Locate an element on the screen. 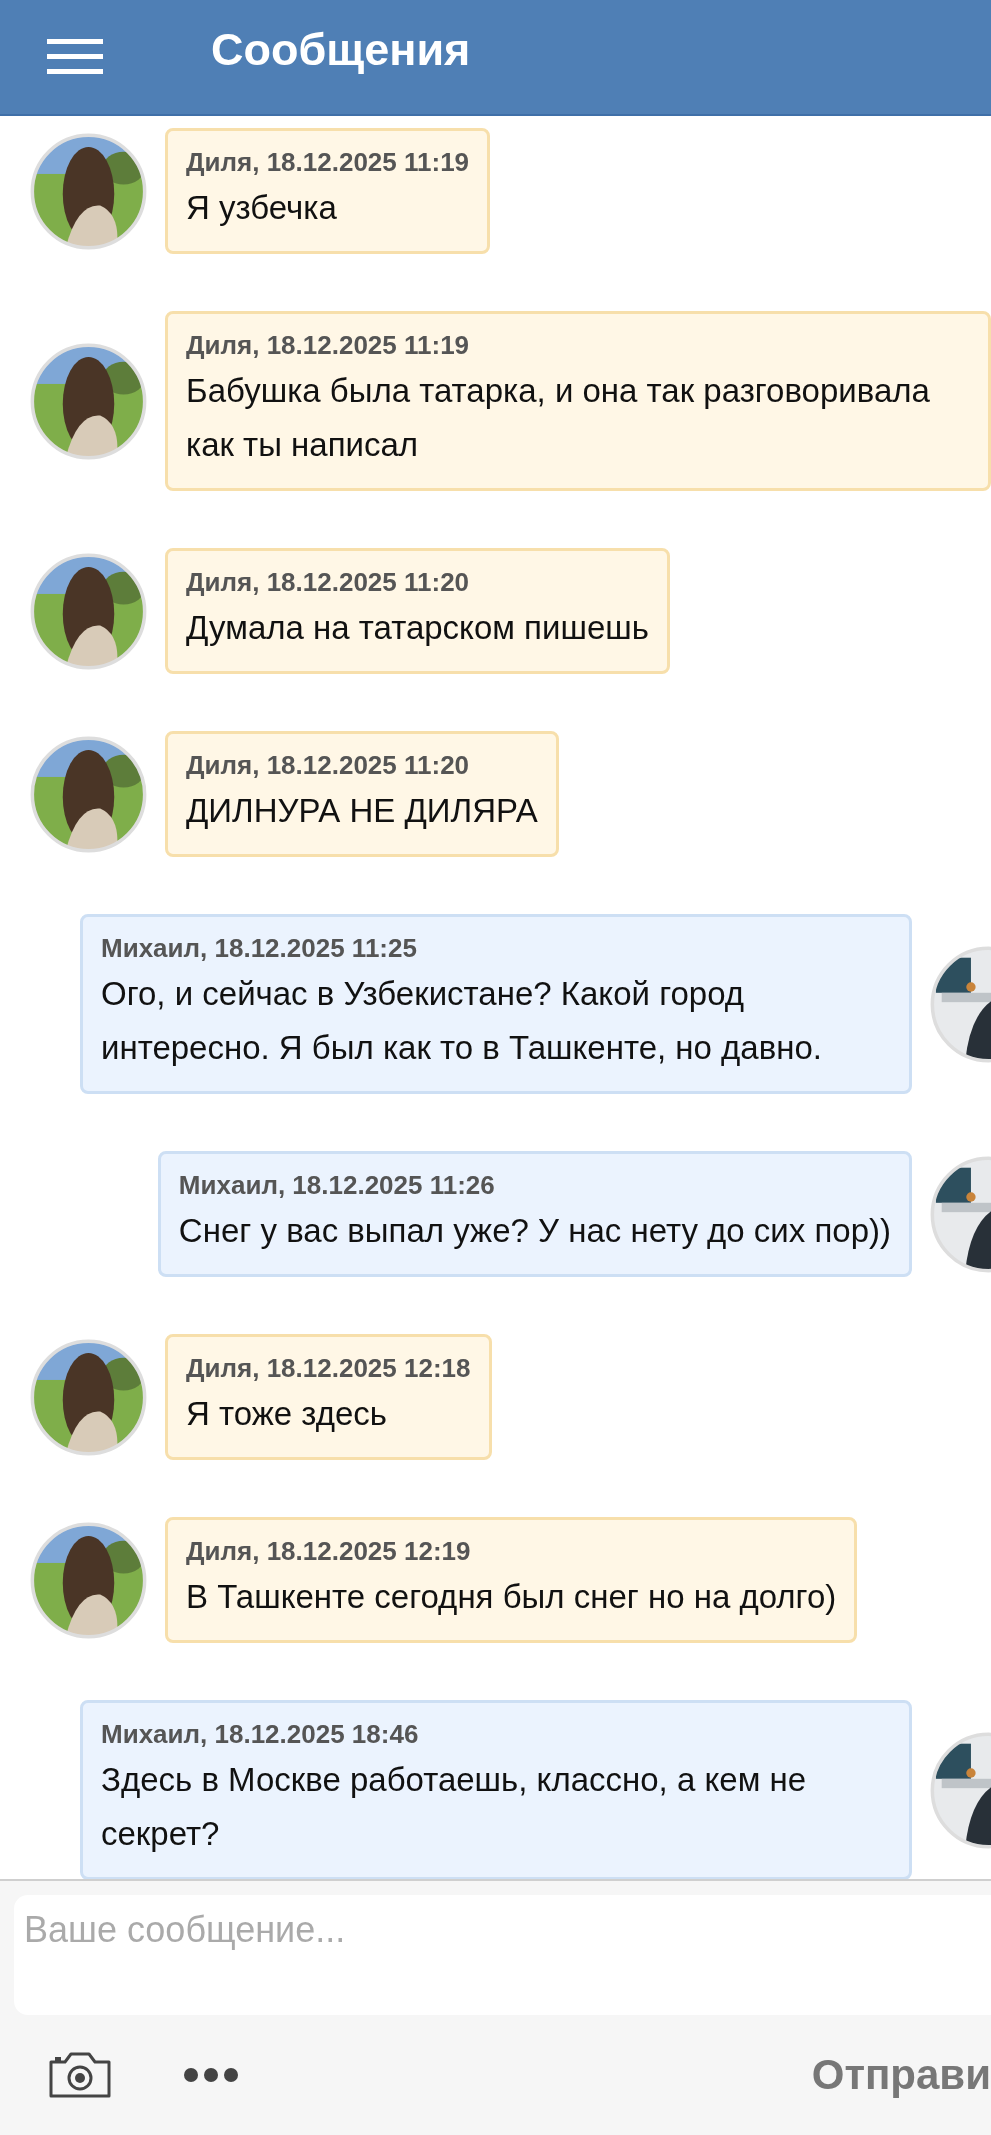 Image resolution: width=991 pixels, height=2135 pixels. menu-icon is located at coordinates (75, 57).